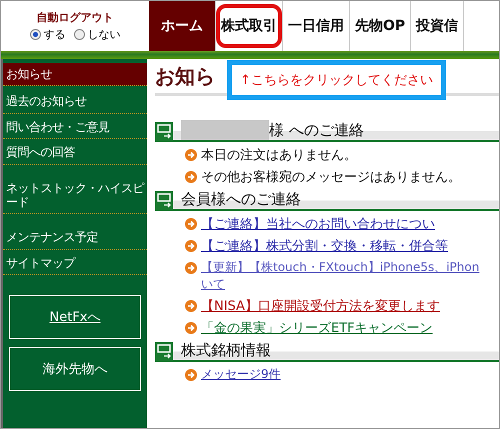 This screenshot has height=429, width=500. Describe the element at coordinates (75, 17) in the screenshot. I see `auto-logout-label: 自動ログアウト` at that location.